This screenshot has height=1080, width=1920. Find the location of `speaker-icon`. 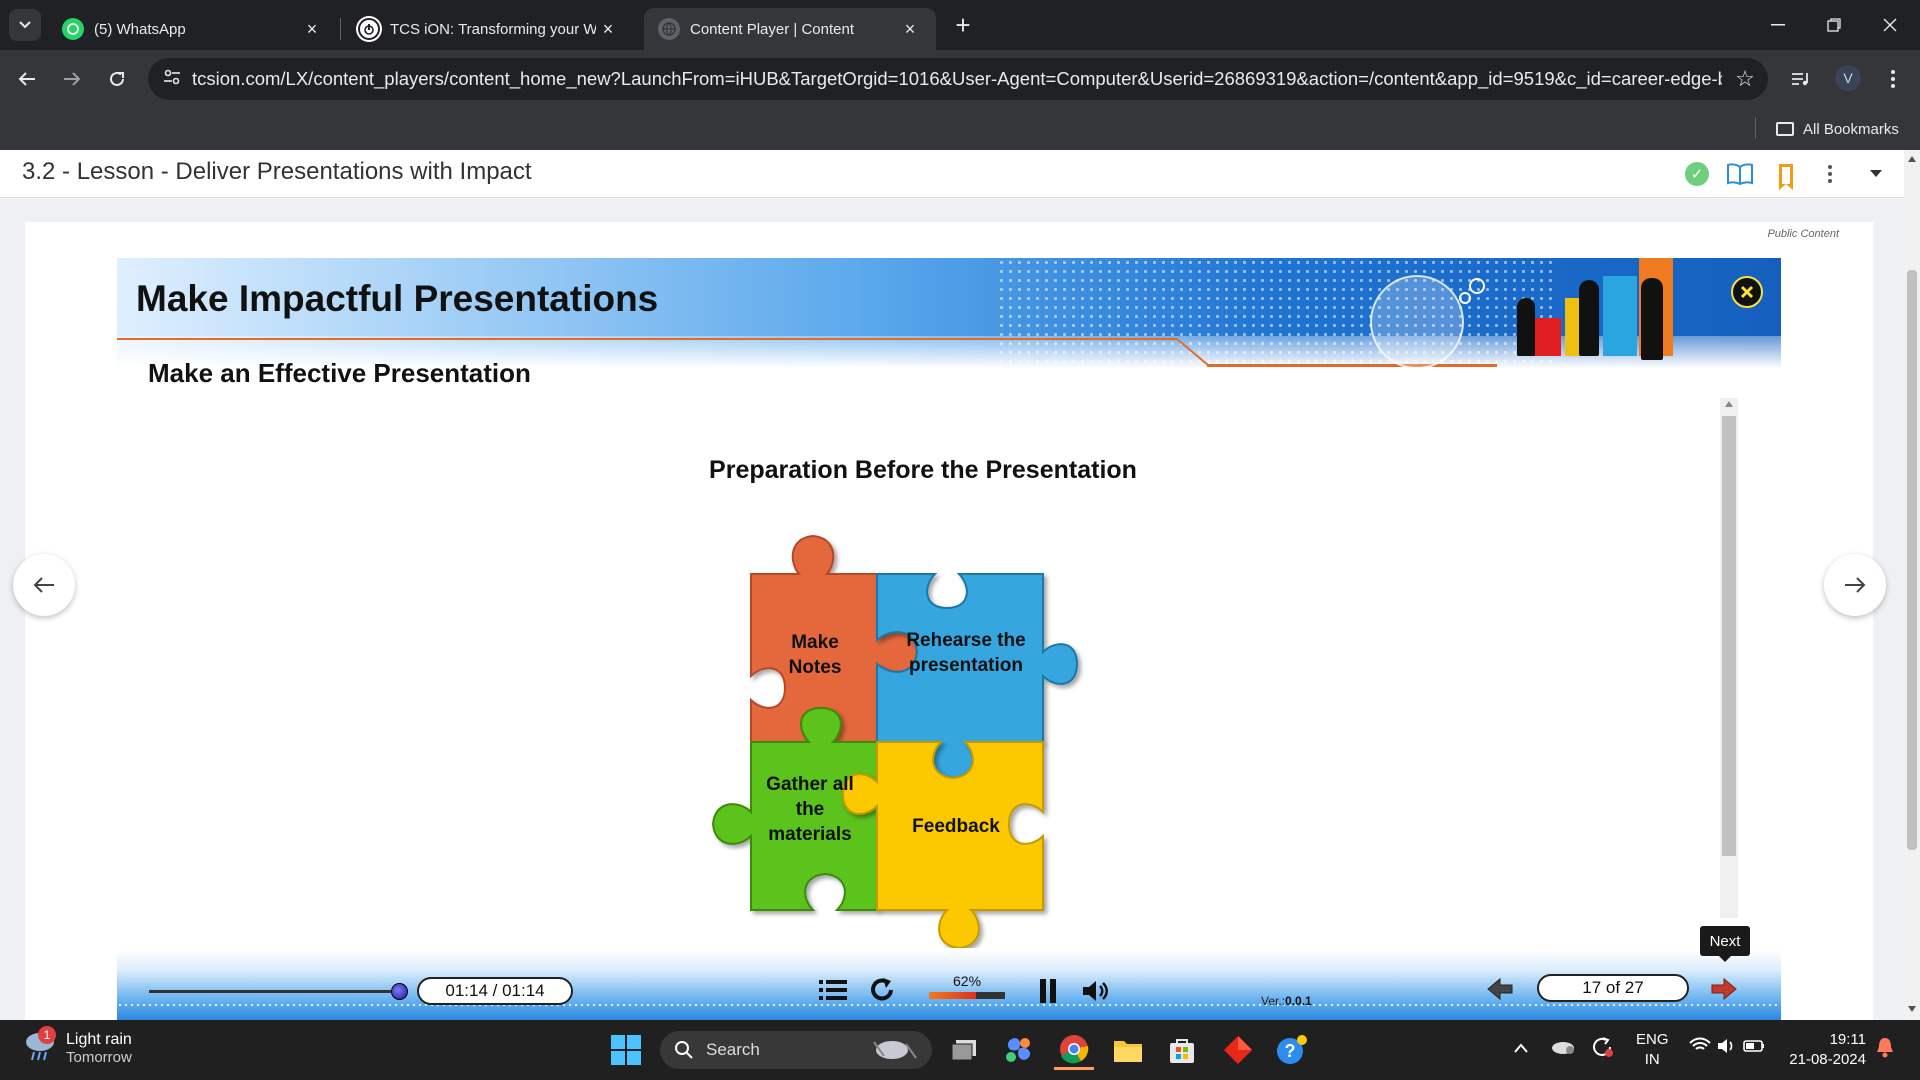

speaker-icon is located at coordinates (1095, 991).